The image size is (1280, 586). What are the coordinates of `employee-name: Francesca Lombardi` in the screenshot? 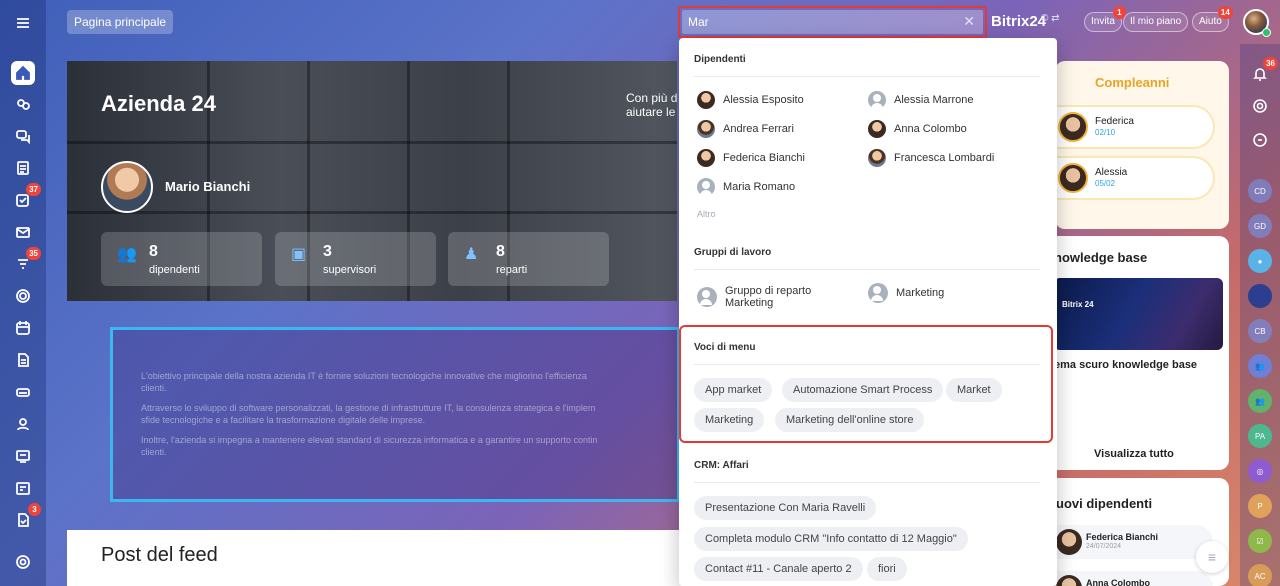 It's located at (944, 158).